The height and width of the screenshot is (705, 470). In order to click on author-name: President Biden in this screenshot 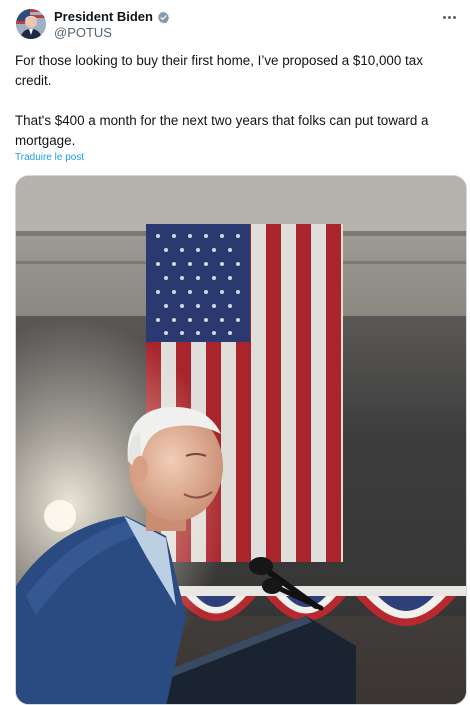, I will do `click(103, 17)`.